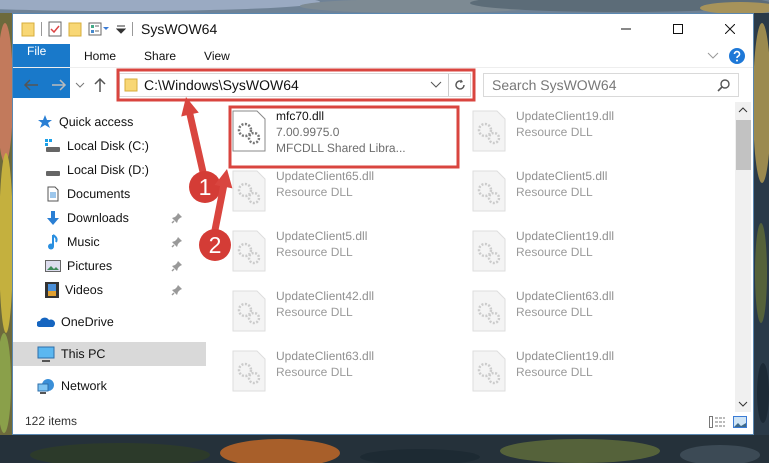 The height and width of the screenshot is (463, 769). Describe the element at coordinates (45, 122) in the screenshot. I see `star-icon` at that location.